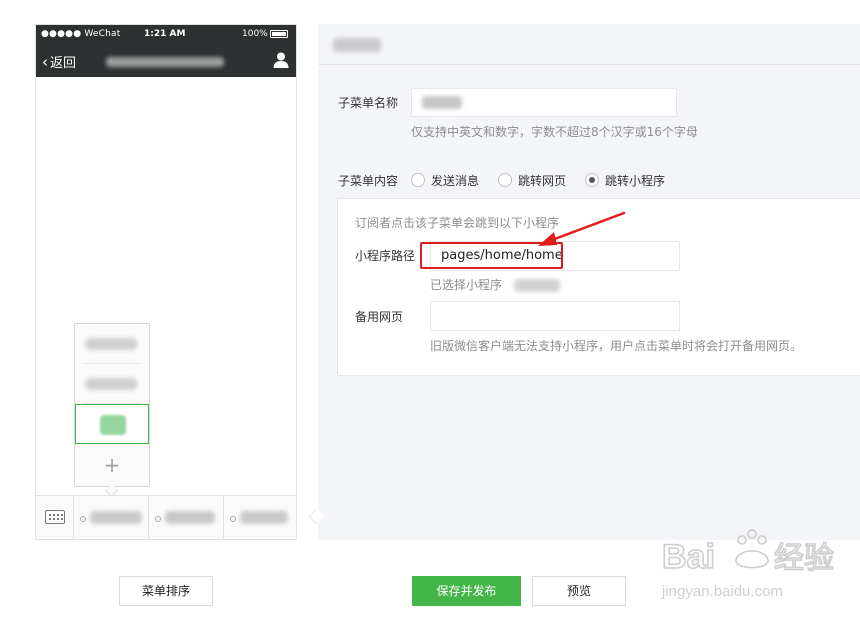 The image size is (860, 618). I want to click on name-hint: 仅支持中英文和数字，字数不超过8个汉字或16个字母, so click(554, 132).